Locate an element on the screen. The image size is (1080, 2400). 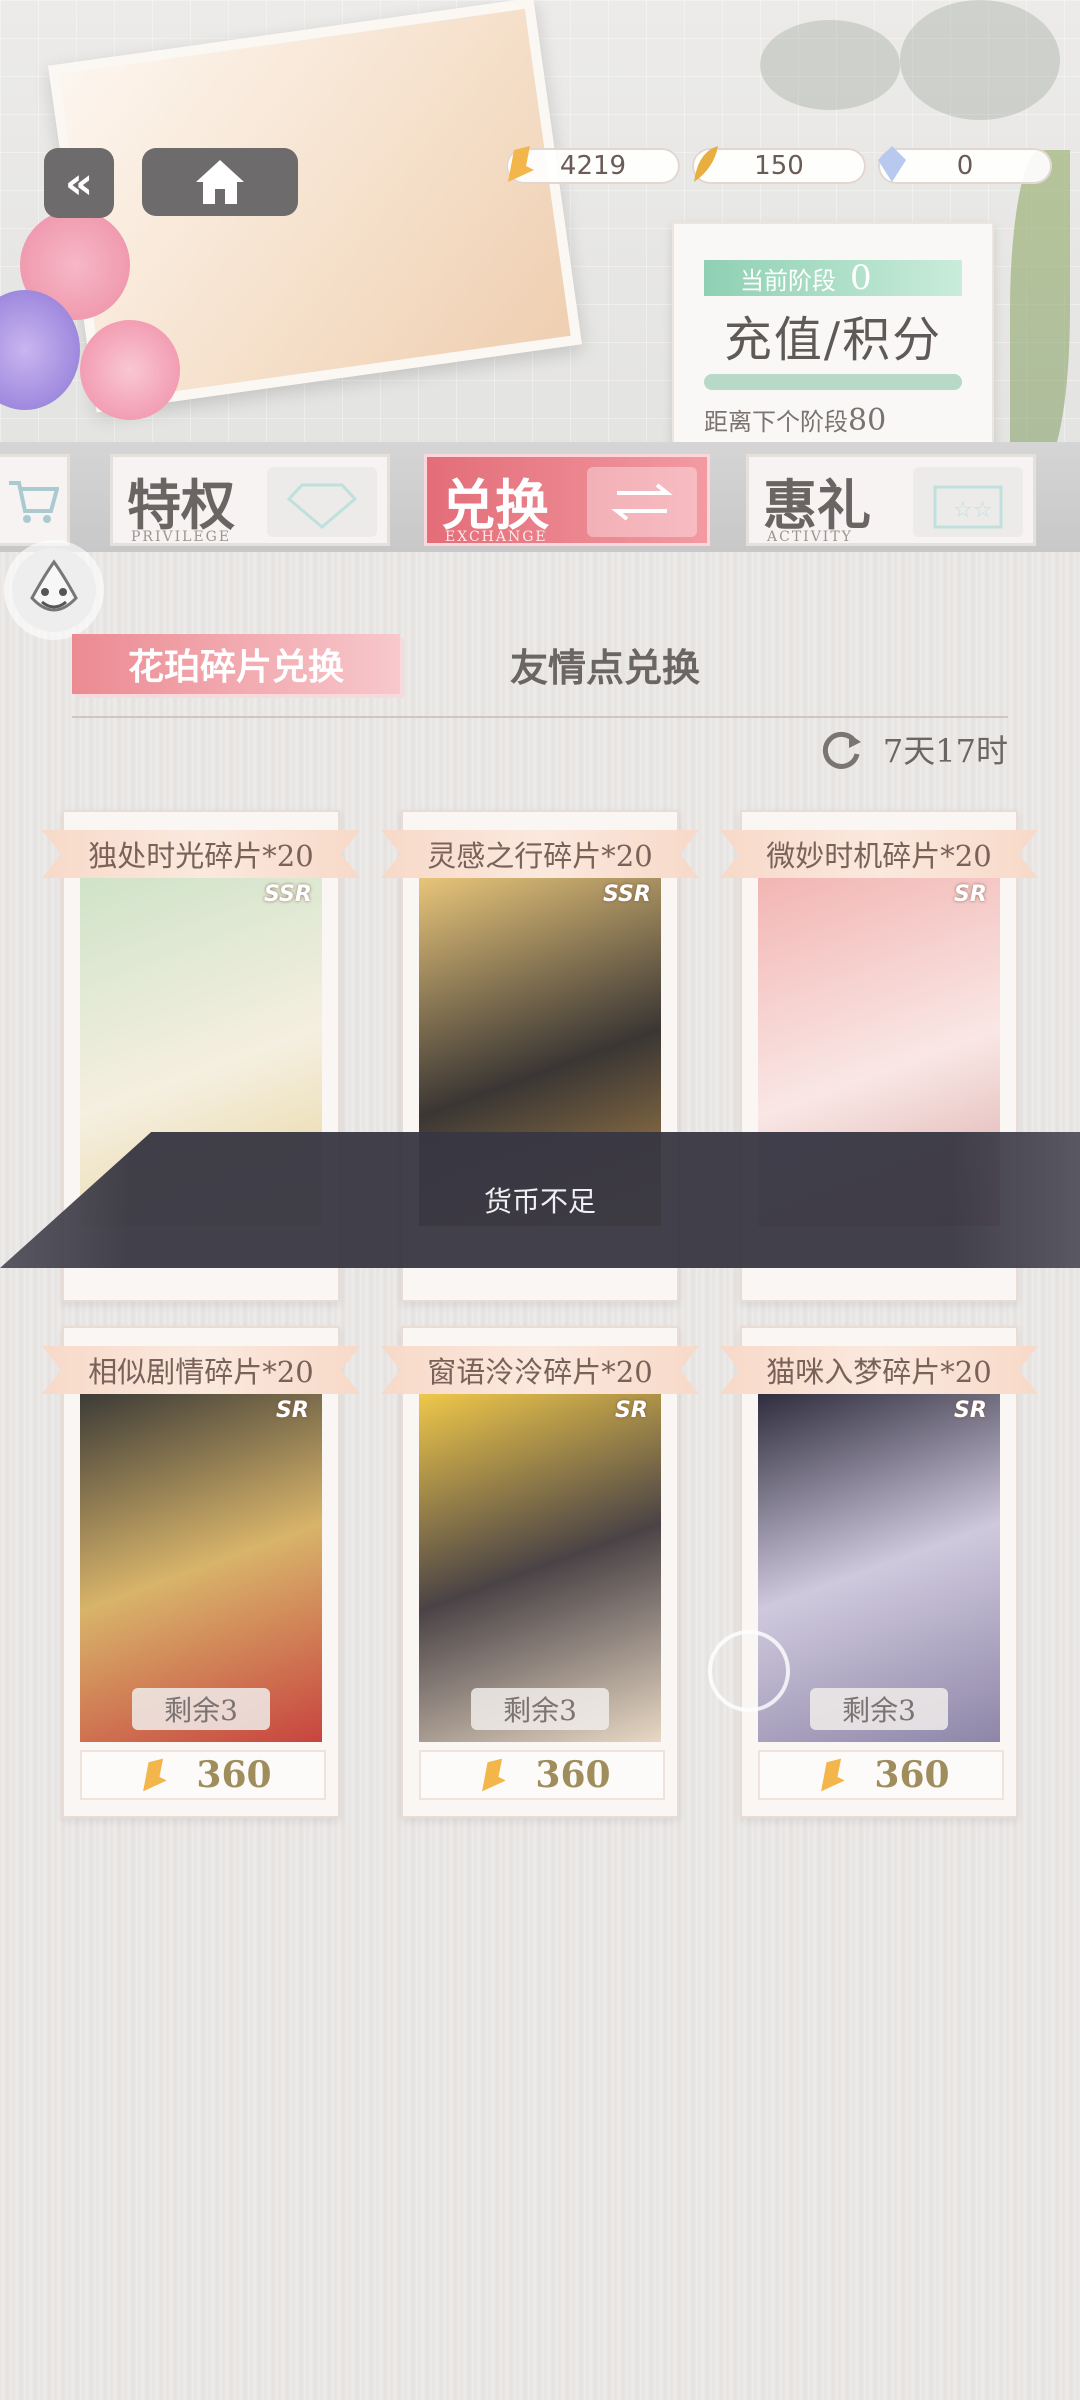
exchange-card: 剩余3 猫咪入梦碎片*20 SR 360 is located at coordinates (879, 1572).